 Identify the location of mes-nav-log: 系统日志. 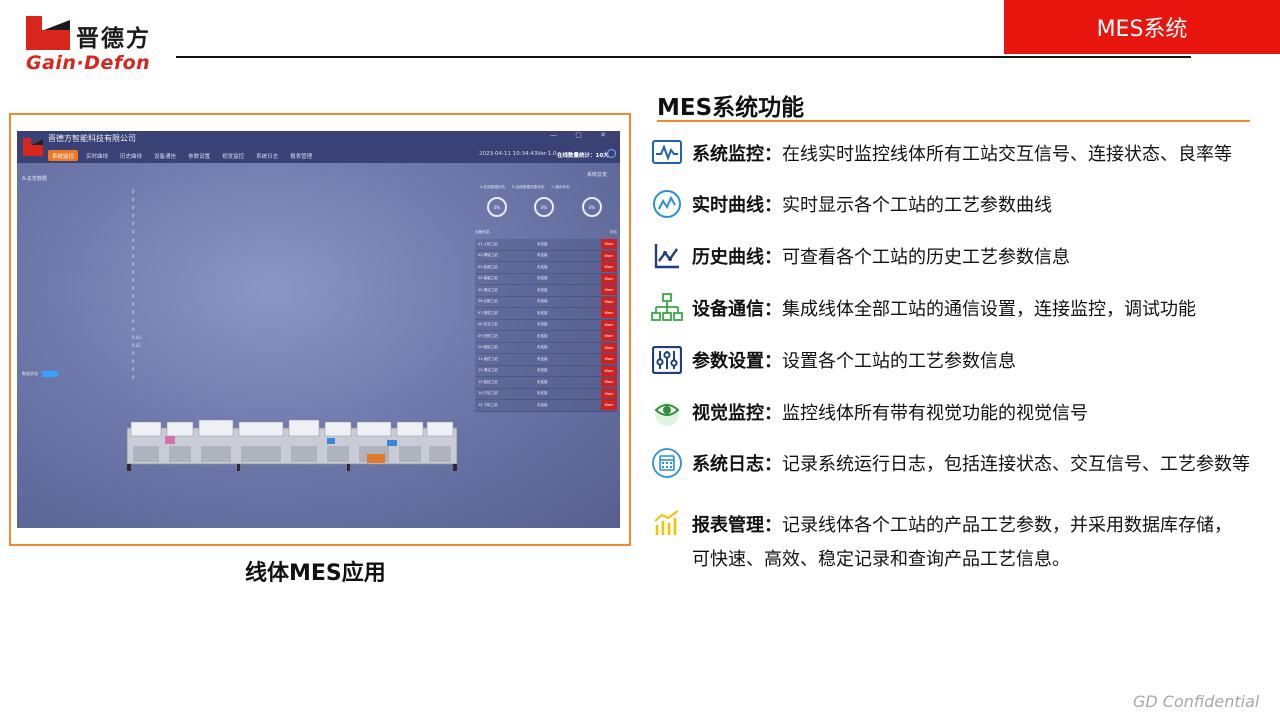
(267, 155).